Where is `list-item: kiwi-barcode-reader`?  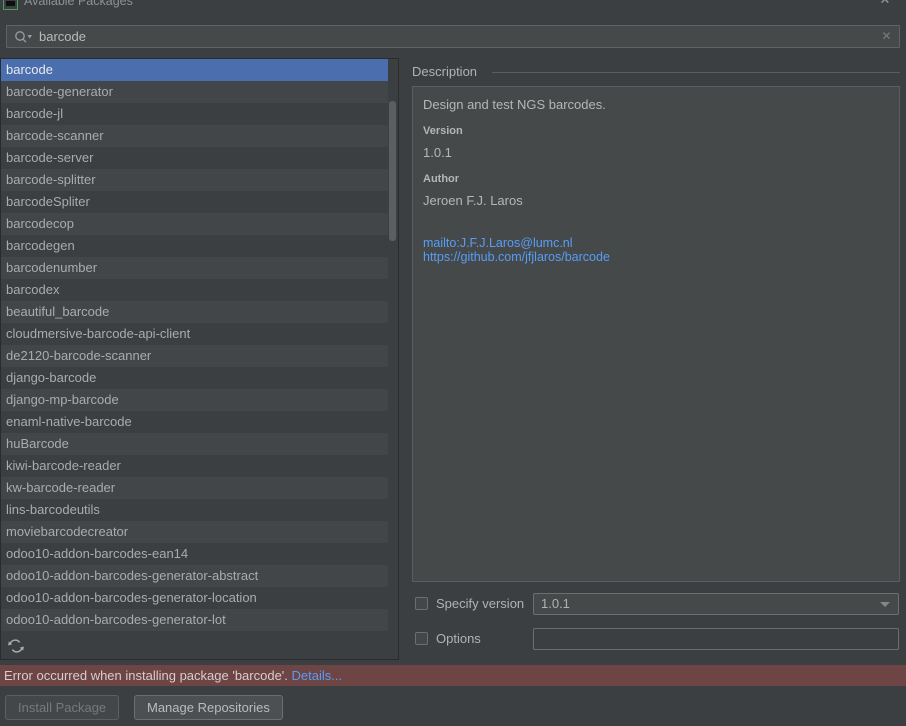
list-item: kiwi-barcode-reader is located at coordinates (199, 466).